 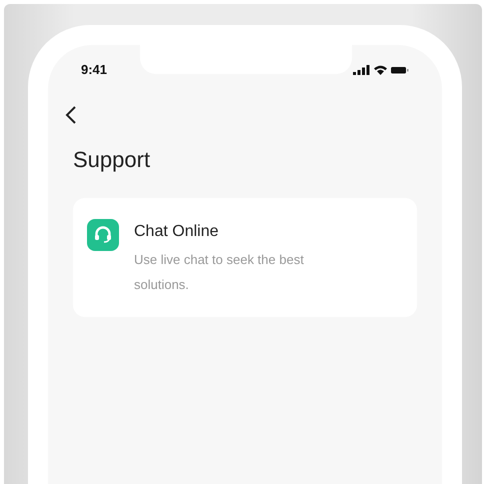 I want to click on option-description: Use live chat to seek the best solutions., so click(x=219, y=272).